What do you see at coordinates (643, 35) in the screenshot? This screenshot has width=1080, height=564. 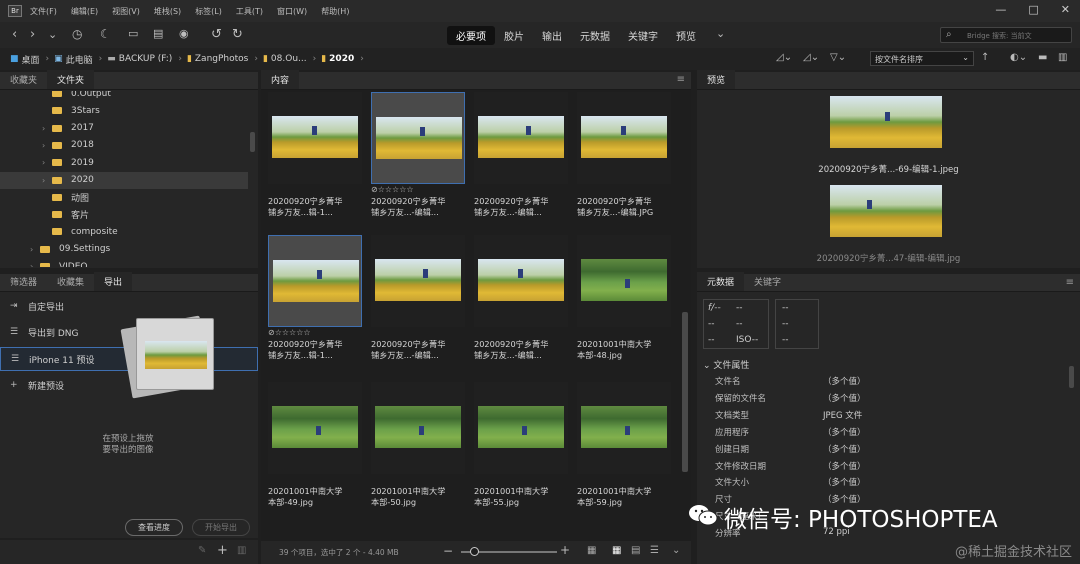 I see `workspace-keywords: 关键字` at bounding box center [643, 35].